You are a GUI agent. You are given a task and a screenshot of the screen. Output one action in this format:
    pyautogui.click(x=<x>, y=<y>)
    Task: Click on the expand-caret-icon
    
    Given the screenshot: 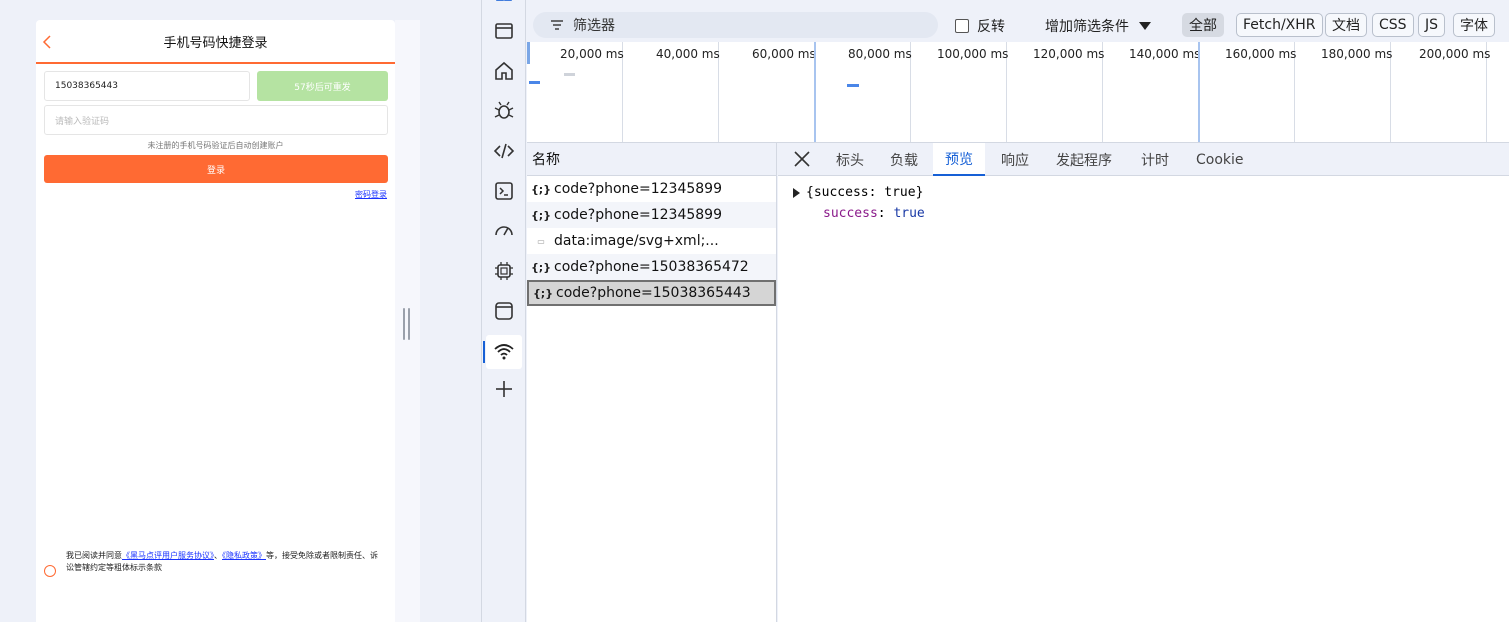 What is the action you would take?
    pyautogui.click(x=796, y=192)
    